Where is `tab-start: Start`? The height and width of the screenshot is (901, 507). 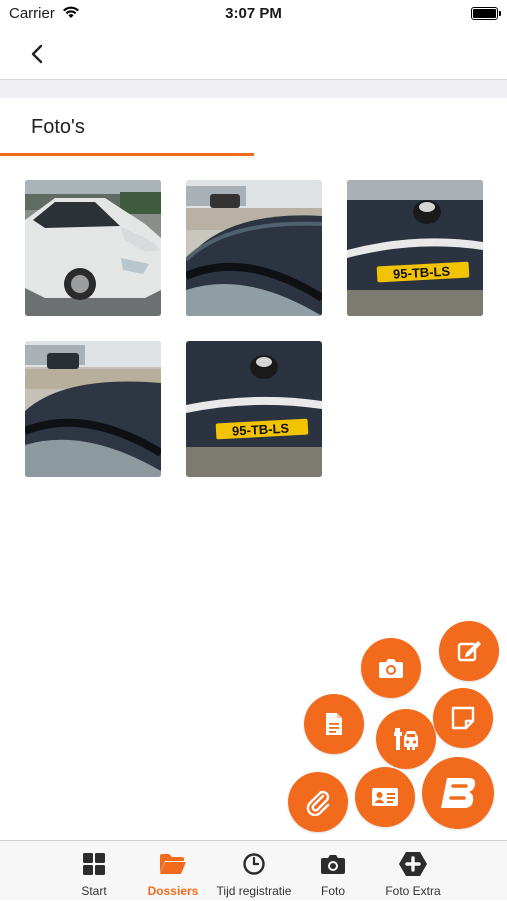
tab-start: Start is located at coordinates (94, 871).